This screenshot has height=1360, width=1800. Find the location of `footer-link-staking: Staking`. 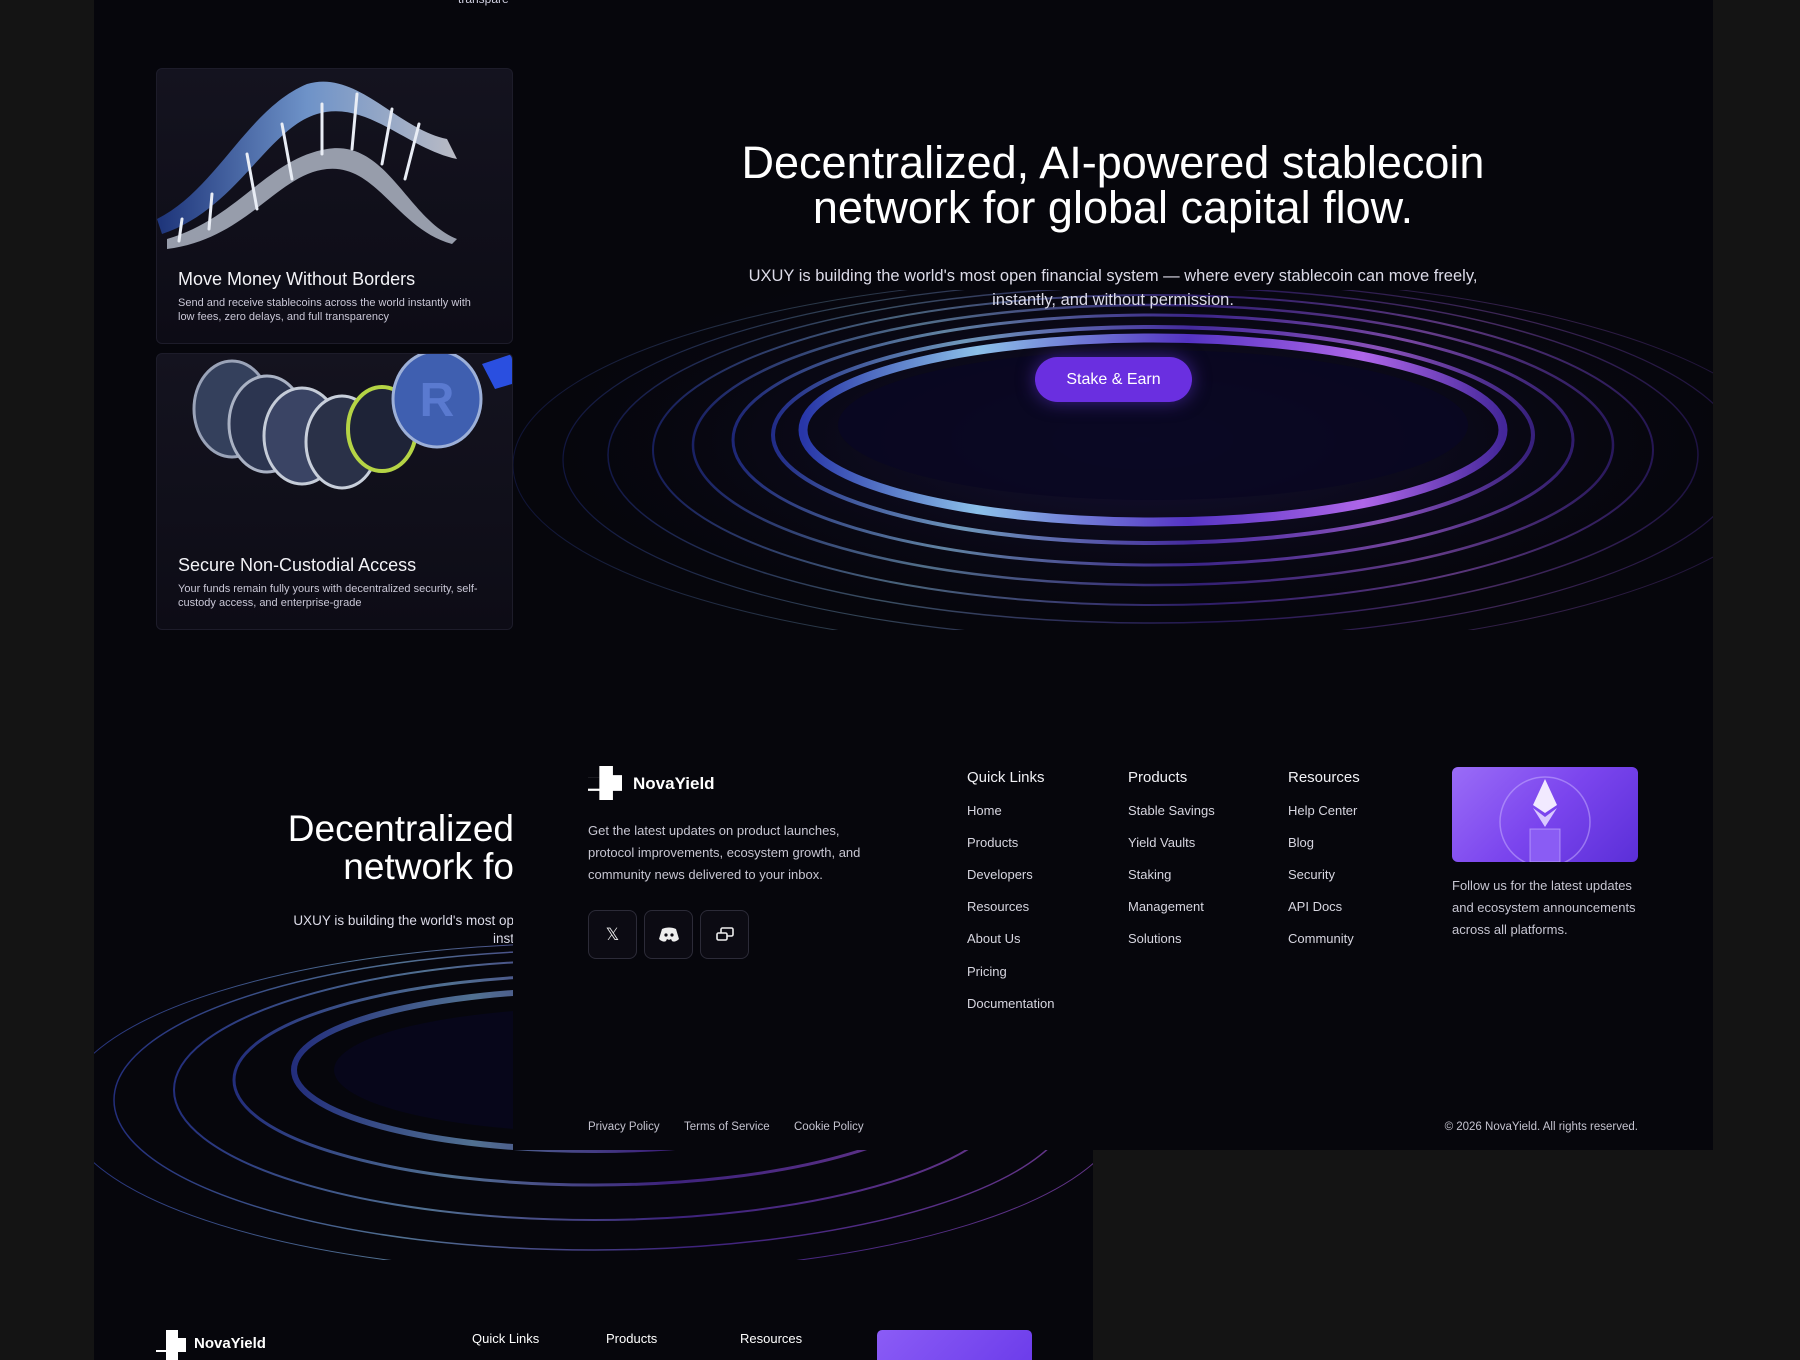

footer-link-staking: Staking is located at coordinates (1149, 874).